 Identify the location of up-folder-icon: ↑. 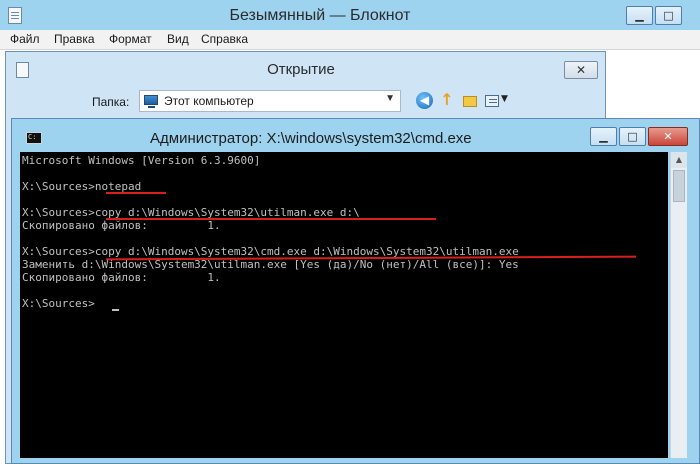
(447, 99).